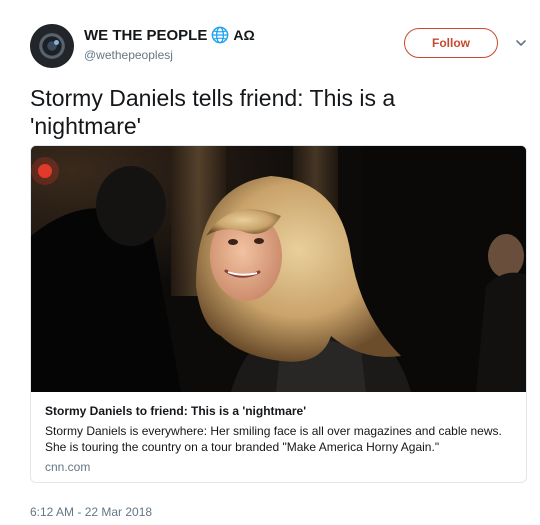 The width and height of the screenshot is (540, 525). What do you see at coordinates (91, 512) in the screenshot?
I see `tweet-timestamp: 6:12 AM - 22 Mar 2018` at bounding box center [91, 512].